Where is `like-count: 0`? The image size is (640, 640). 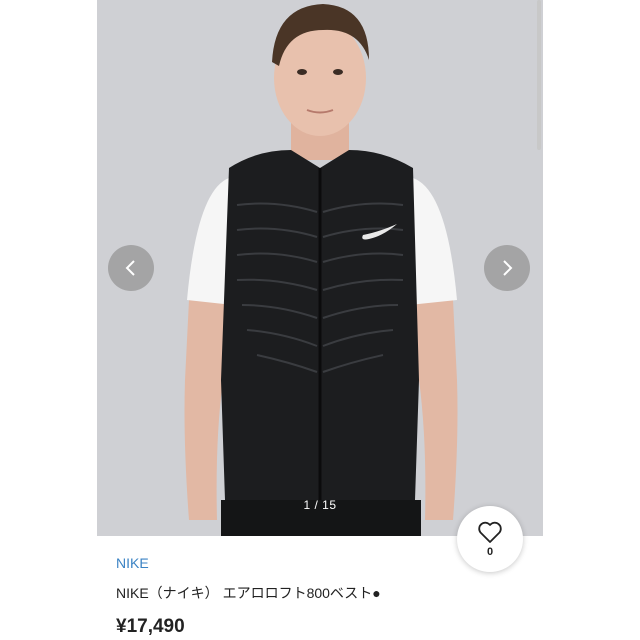
like-count: 0 is located at coordinates (490, 552).